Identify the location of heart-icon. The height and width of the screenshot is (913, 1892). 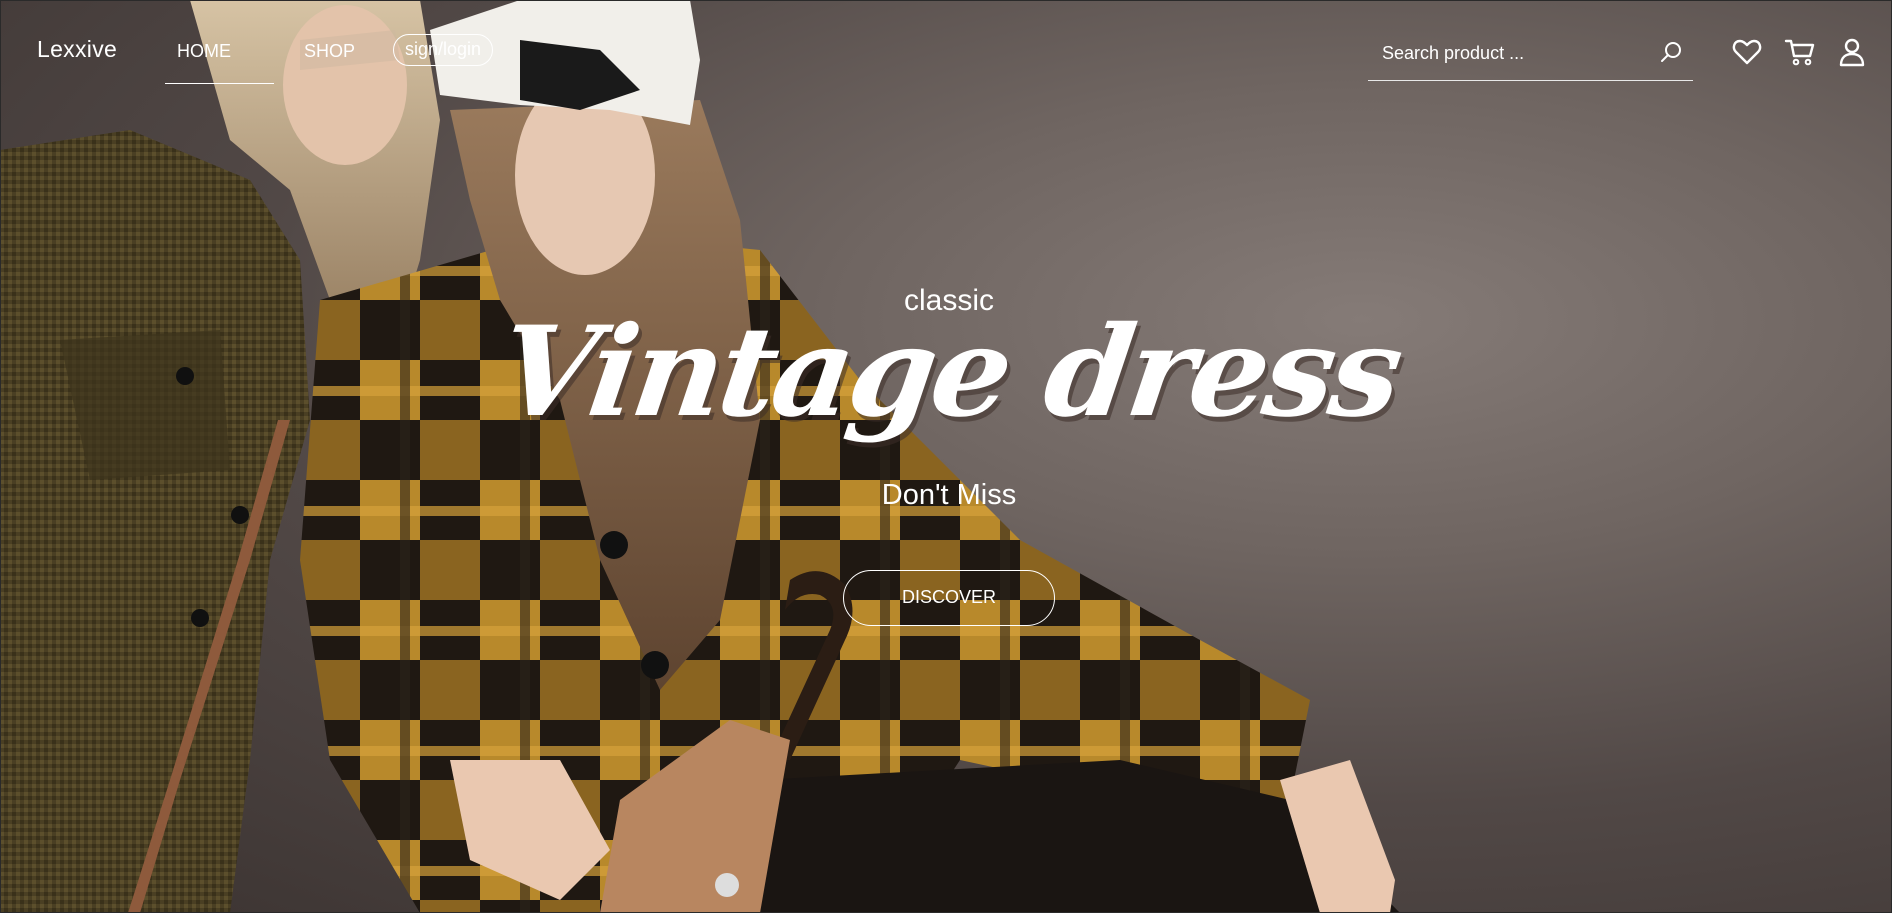
(1747, 52).